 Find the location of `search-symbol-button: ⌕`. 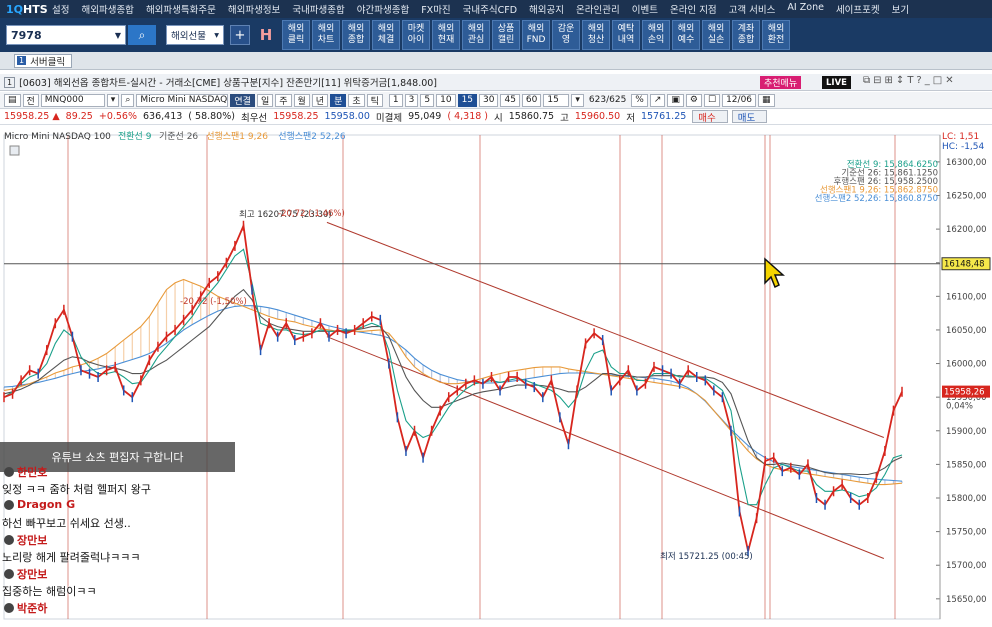

search-symbol-button: ⌕ is located at coordinates (128, 100).